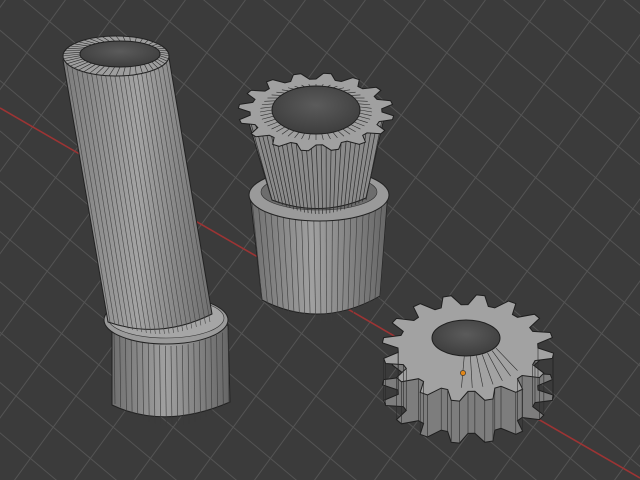  I want to click on object-origin-dot, so click(463, 373).